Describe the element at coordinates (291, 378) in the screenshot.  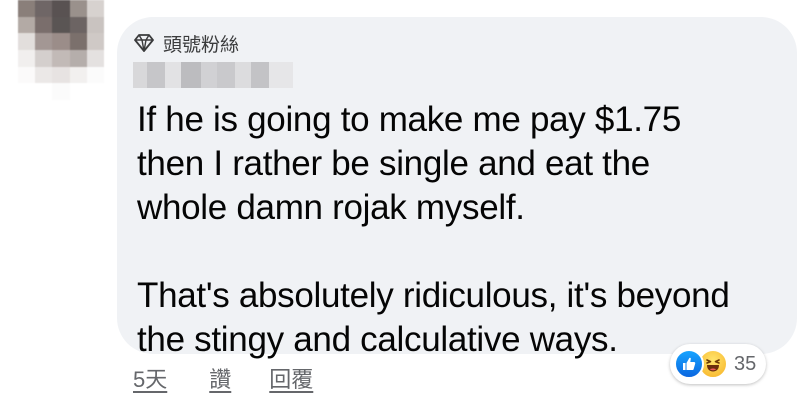
I see `reply-button: 回覆` at that location.